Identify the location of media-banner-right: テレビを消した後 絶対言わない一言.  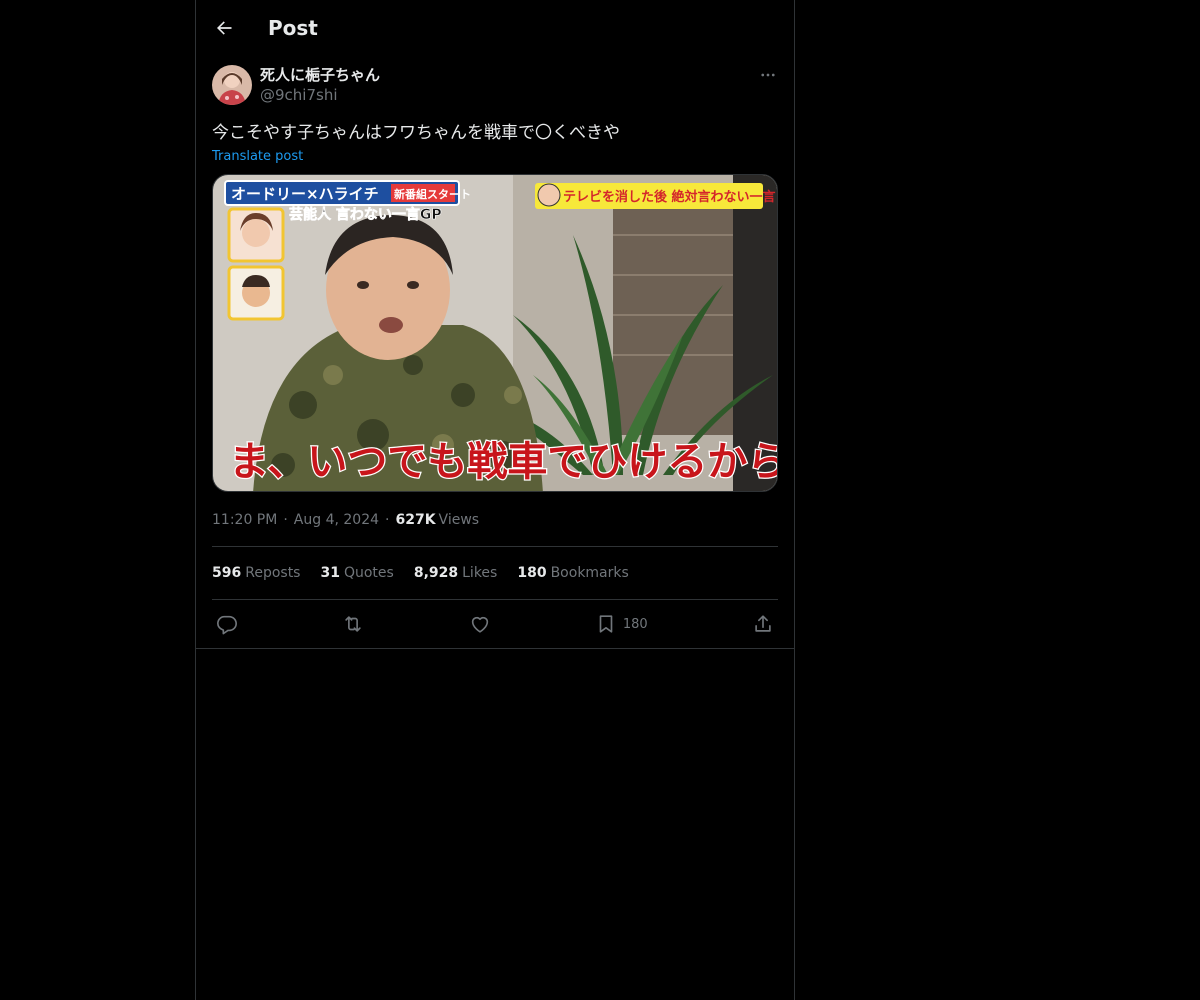
(669, 197).